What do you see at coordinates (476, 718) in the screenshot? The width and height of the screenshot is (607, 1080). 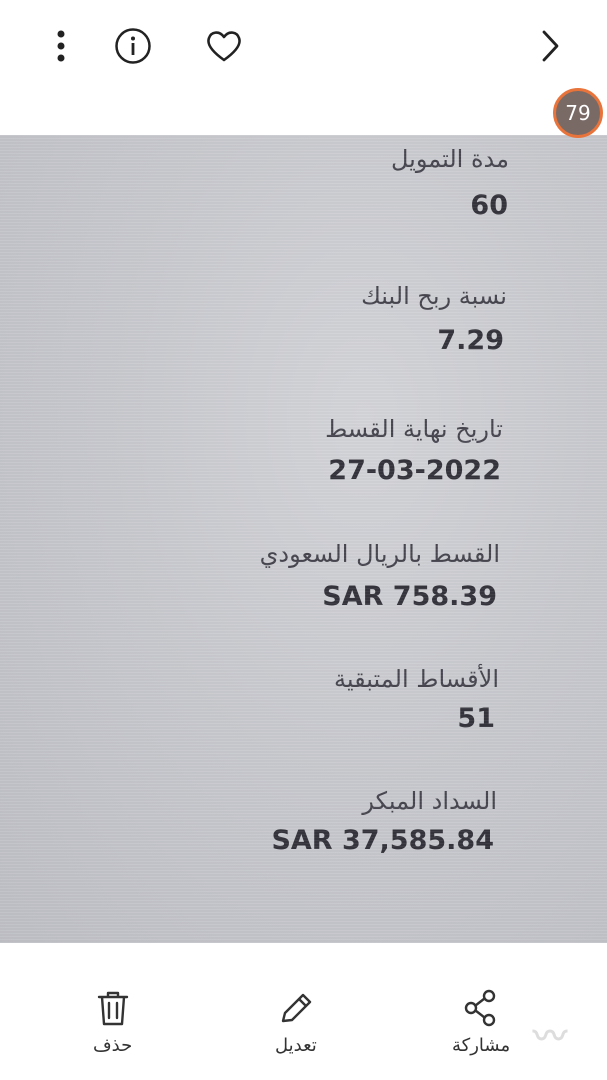 I see `field-value-remaining: 51` at bounding box center [476, 718].